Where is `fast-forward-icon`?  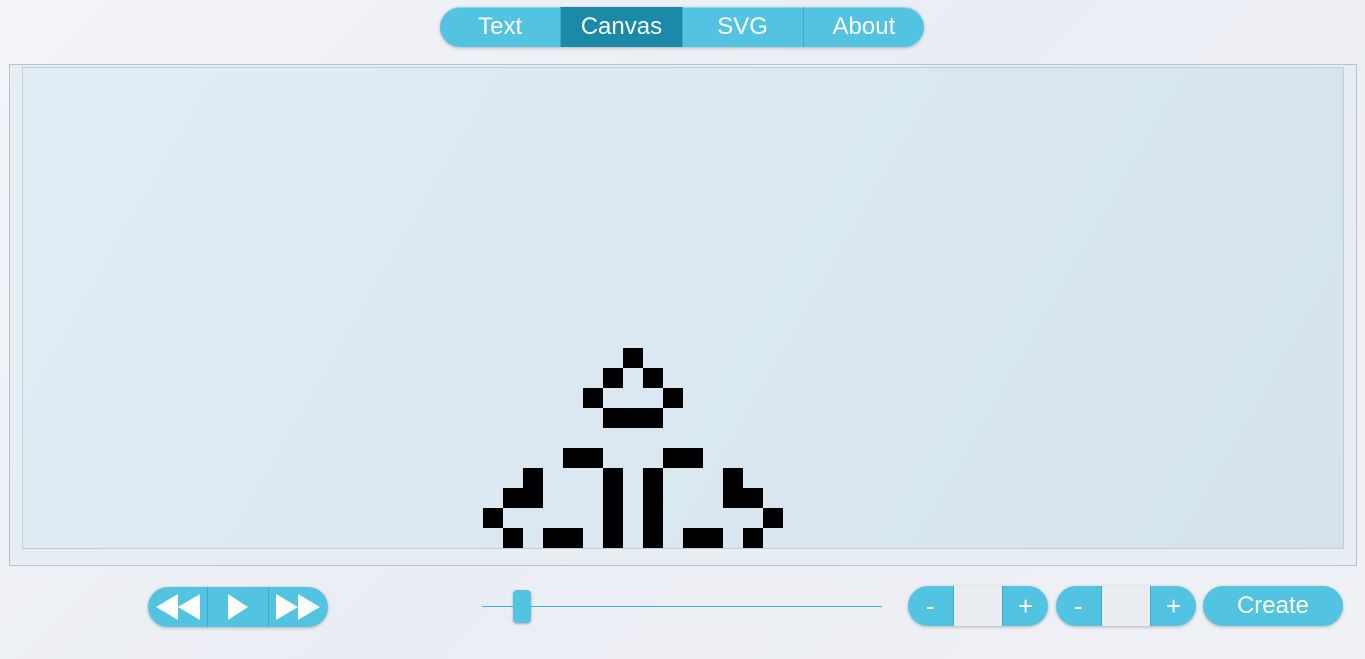 fast-forward-icon is located at coordinates (298, 607).